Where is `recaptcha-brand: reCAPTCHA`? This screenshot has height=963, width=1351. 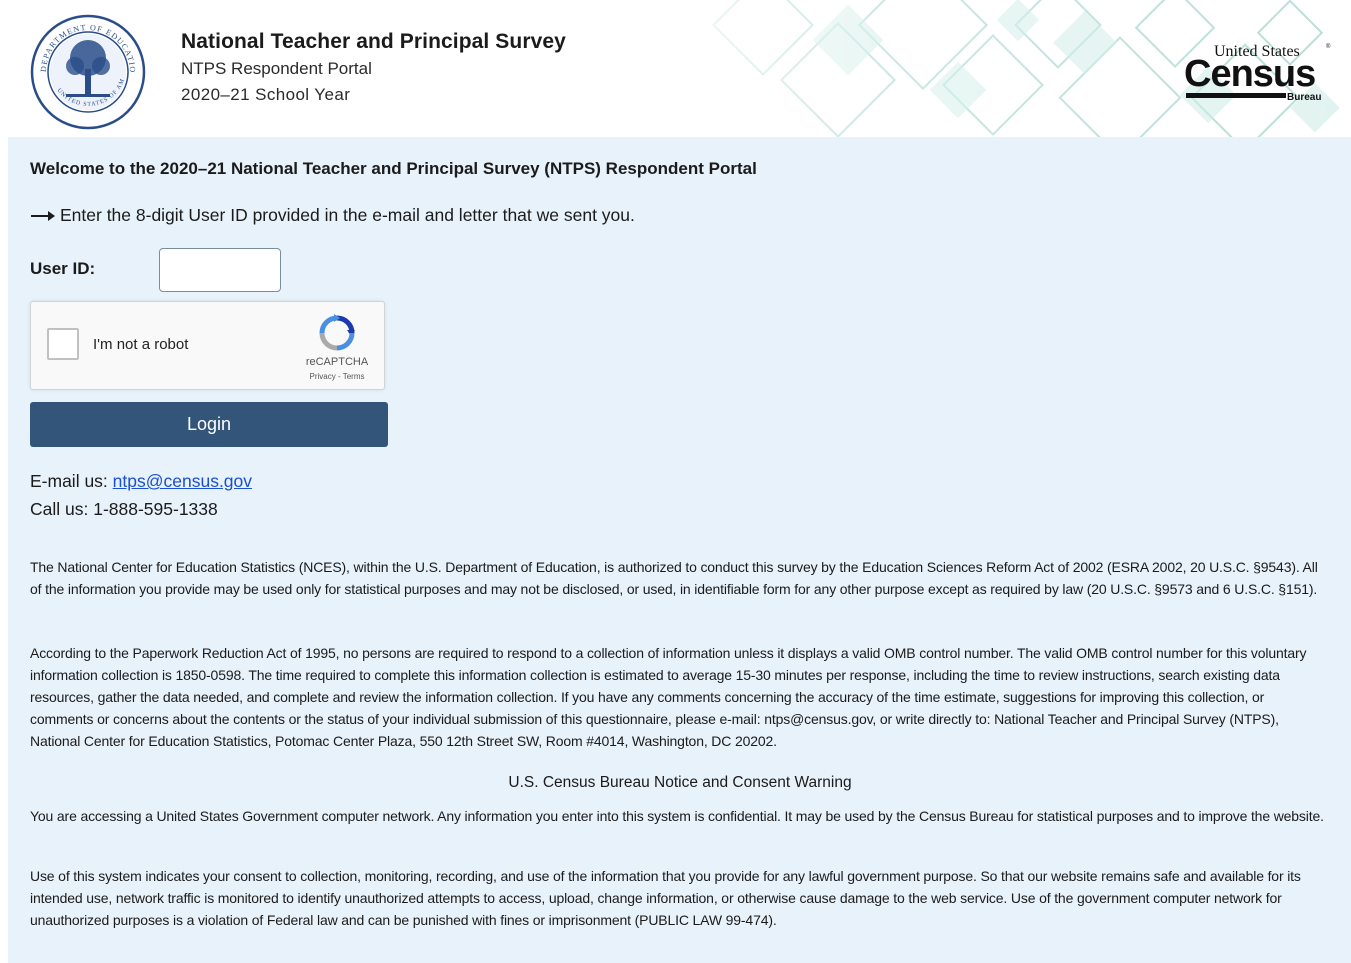
recaptcha-brand: reCAPTCHA is located at coordinates (337, 362).